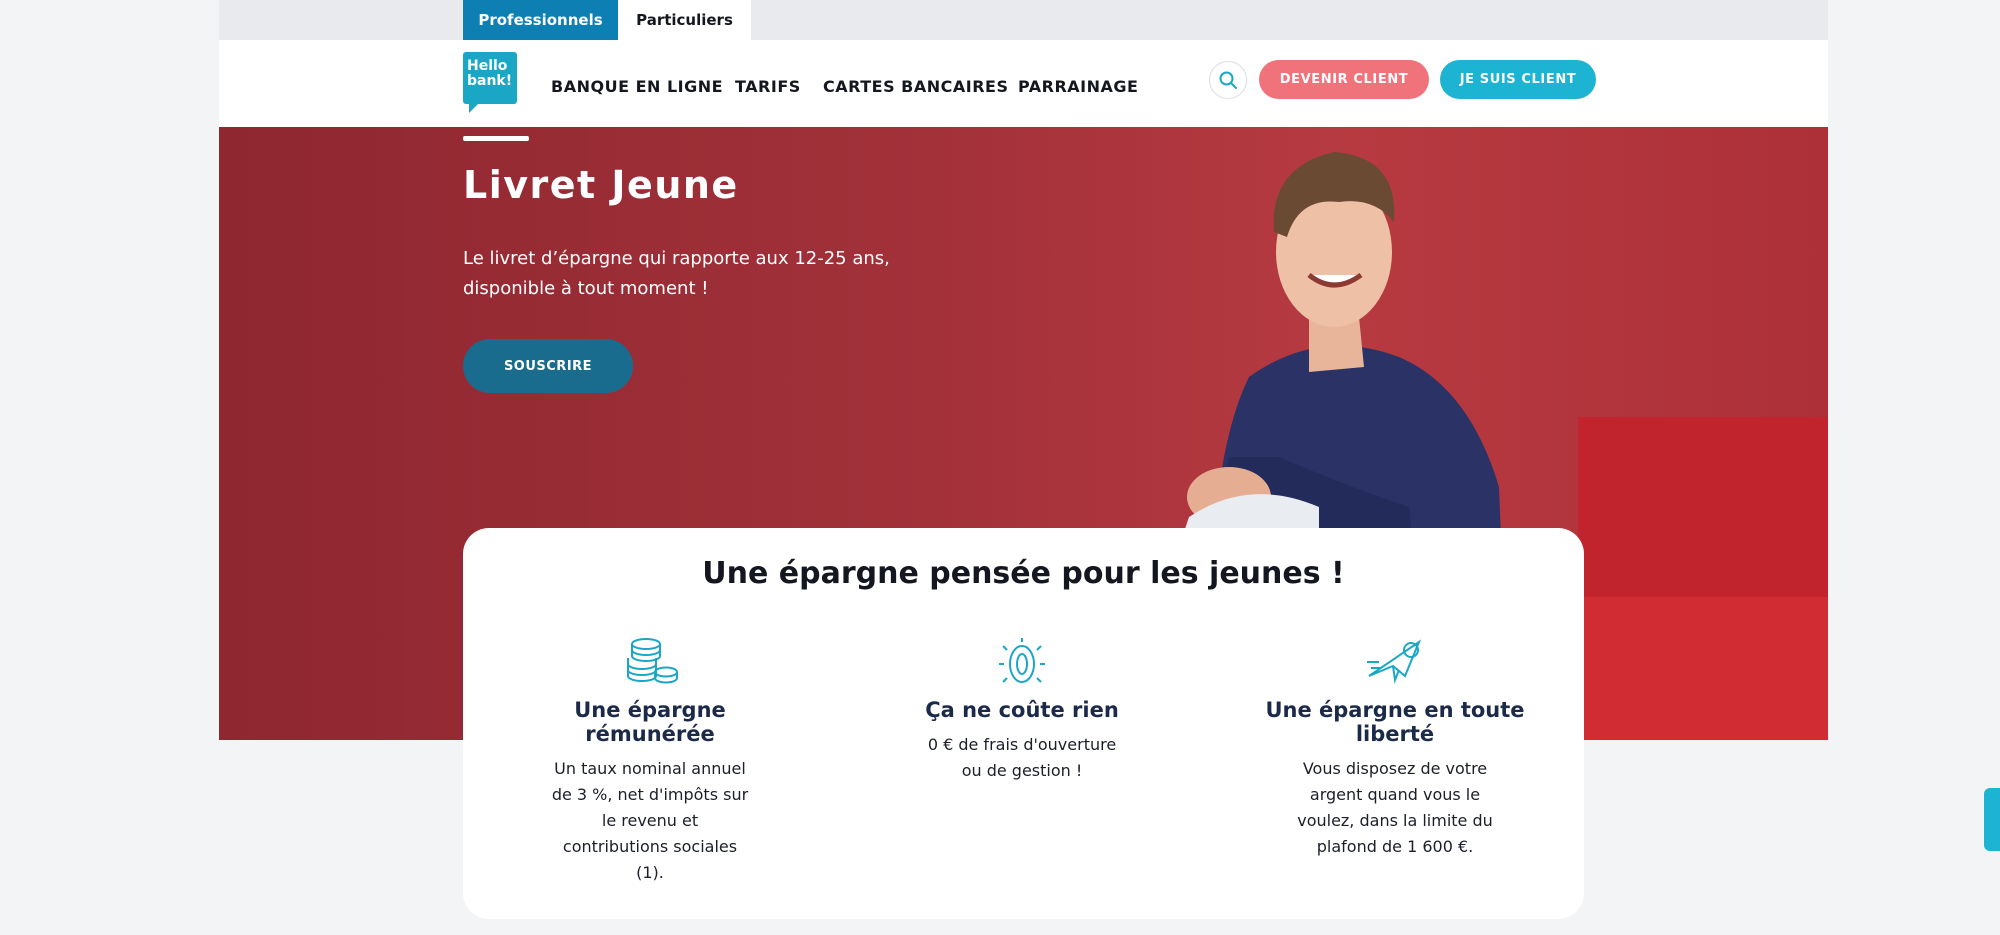 The image size is (2000, 935). Describe the element at coordinates (1078, 86) in the screenshot. I see `nav-parrainage: PARRAINAGE` at that location.